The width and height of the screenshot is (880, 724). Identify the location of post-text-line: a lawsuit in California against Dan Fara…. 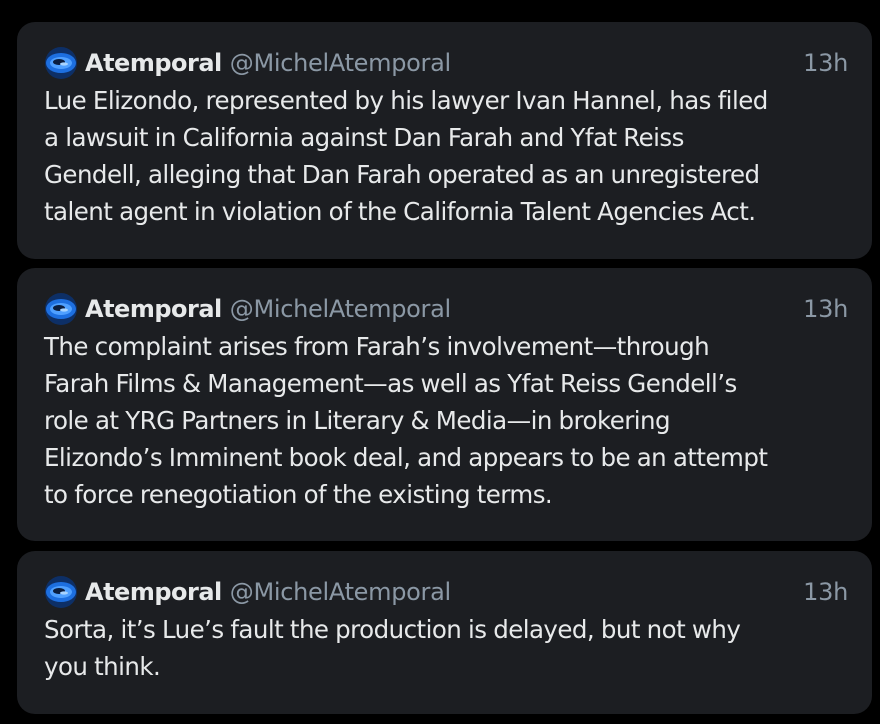
(364, 137).